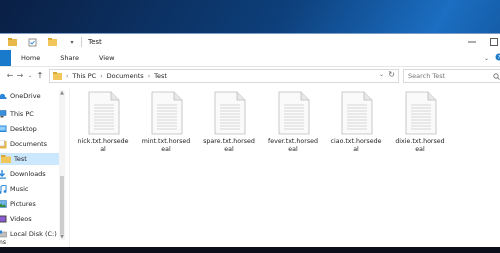 Image resolution: width=500 pixels, height=253 pixels. What do you see at coordinates (69, 58) in the screenshot?
I see `tab-share: Share` at bounding box center [69, 58].